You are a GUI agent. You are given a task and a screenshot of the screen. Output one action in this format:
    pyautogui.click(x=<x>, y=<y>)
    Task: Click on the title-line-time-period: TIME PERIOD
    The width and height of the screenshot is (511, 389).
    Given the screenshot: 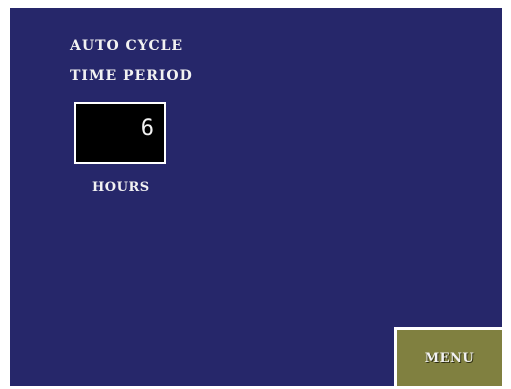 What is the action you would take?
    pyautogui.click(x=131, y=76)
    